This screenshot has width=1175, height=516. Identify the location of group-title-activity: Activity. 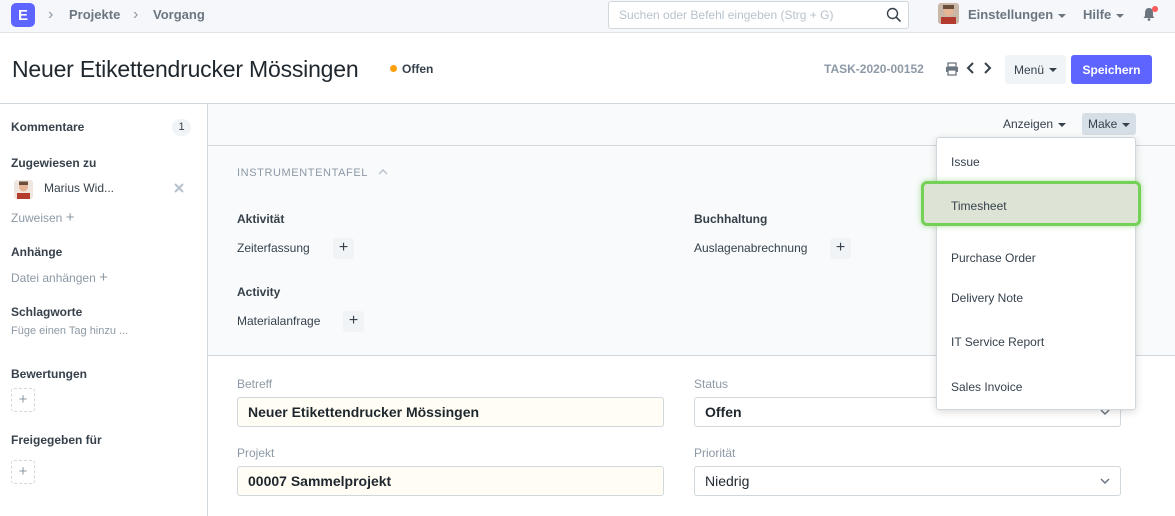
(259, 292).